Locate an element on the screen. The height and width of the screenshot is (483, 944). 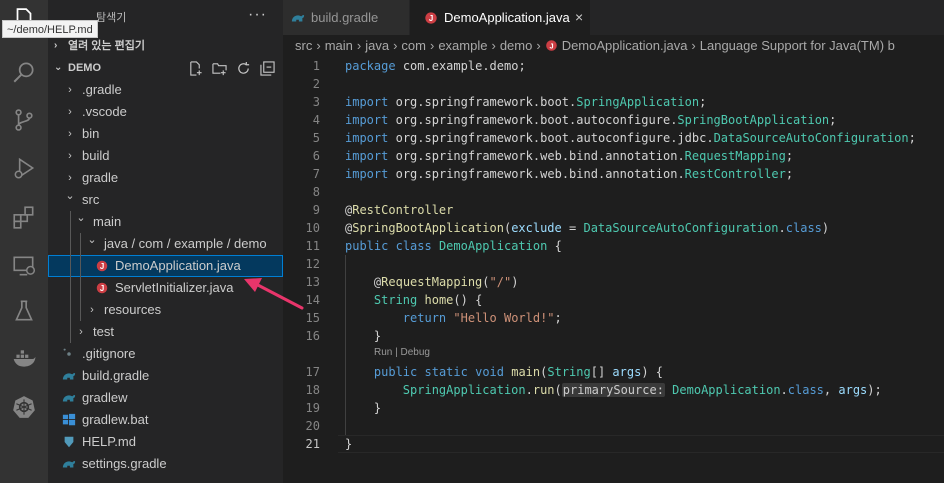
line-number: 7 is located at coordinates (316, 174).